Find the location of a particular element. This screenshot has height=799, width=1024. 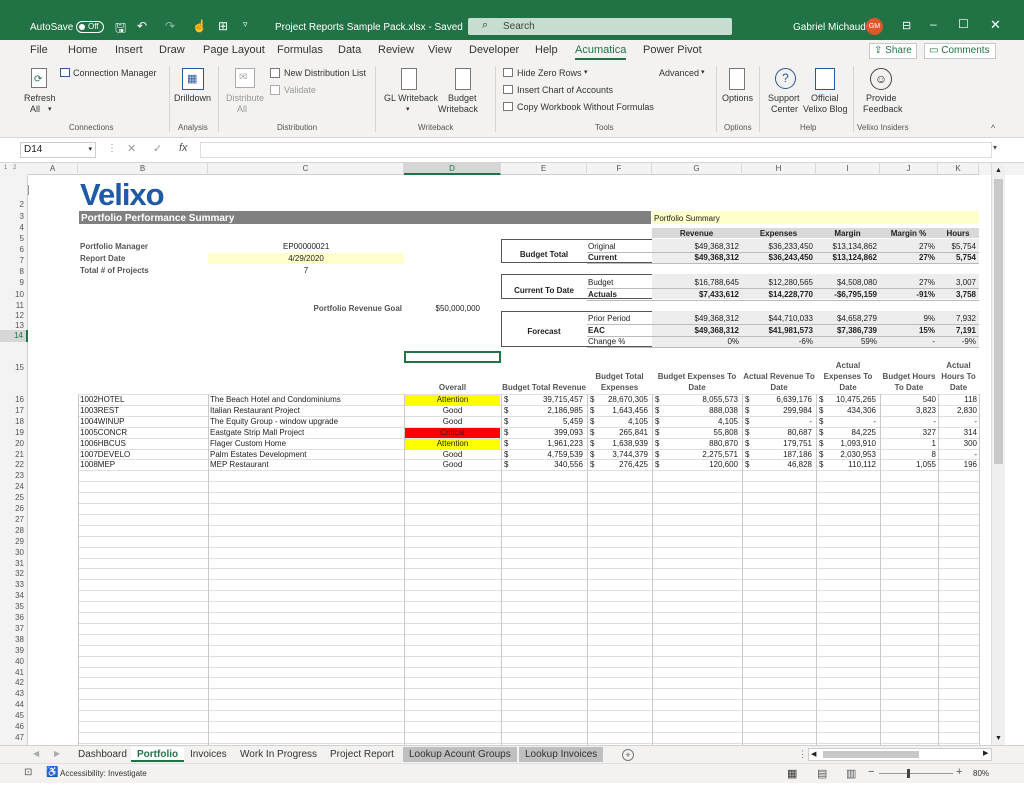

outline-level-1: 1 is located at coordinates (5, 168).